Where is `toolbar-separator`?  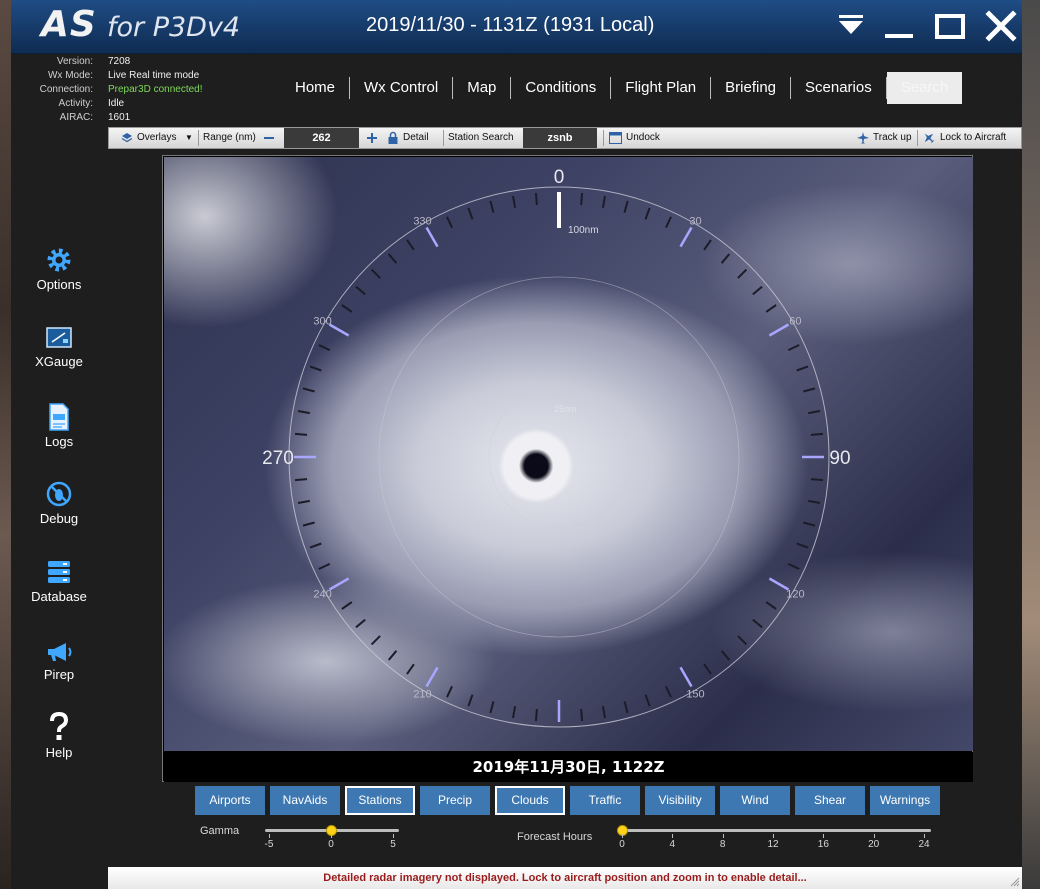
toolbar-separator is located at coordinates (443, 138).